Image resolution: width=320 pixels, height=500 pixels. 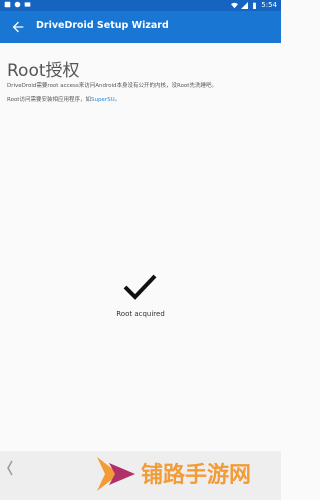 I want to click on status-bar-right: 5:54, so click(x=254, y=5).